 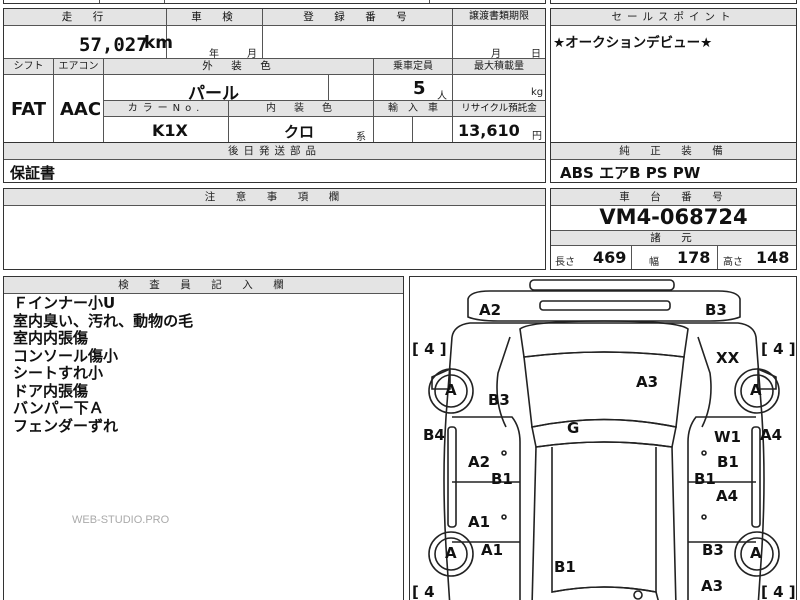 What do you see at coordinates (81, 109) in the screenshot?
I see `ac-value: AAC` at bounding box center [81, 109].